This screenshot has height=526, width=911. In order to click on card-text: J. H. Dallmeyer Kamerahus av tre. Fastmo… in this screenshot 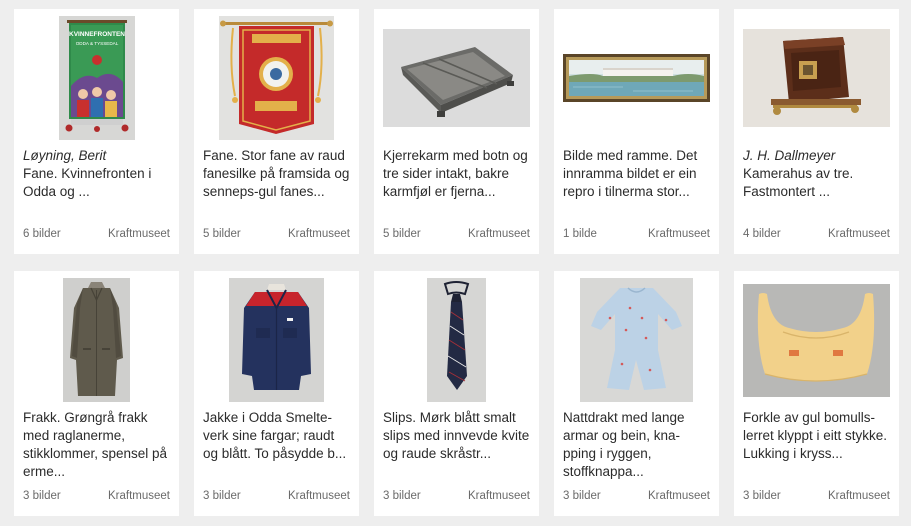, I will do `click(817, 174)`.